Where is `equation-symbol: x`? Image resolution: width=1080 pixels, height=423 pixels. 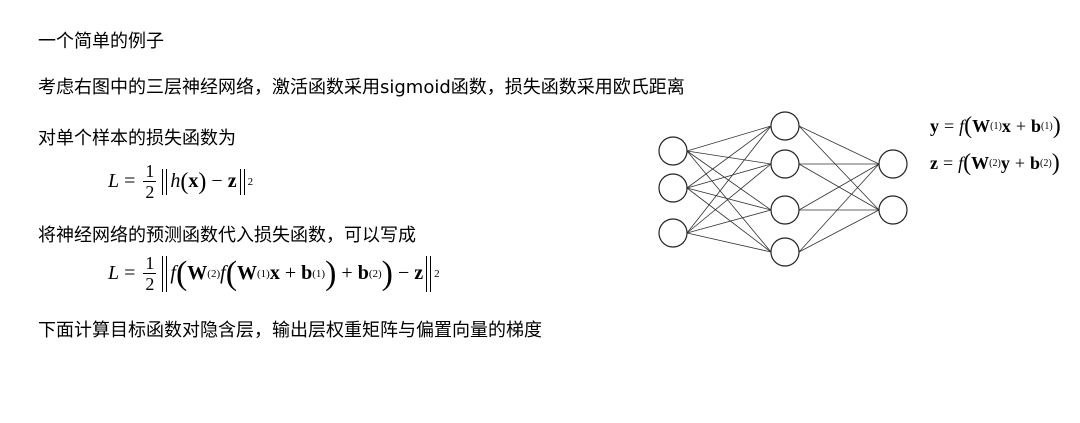
equation-symbol: x is located at coordinates (1006, 125).